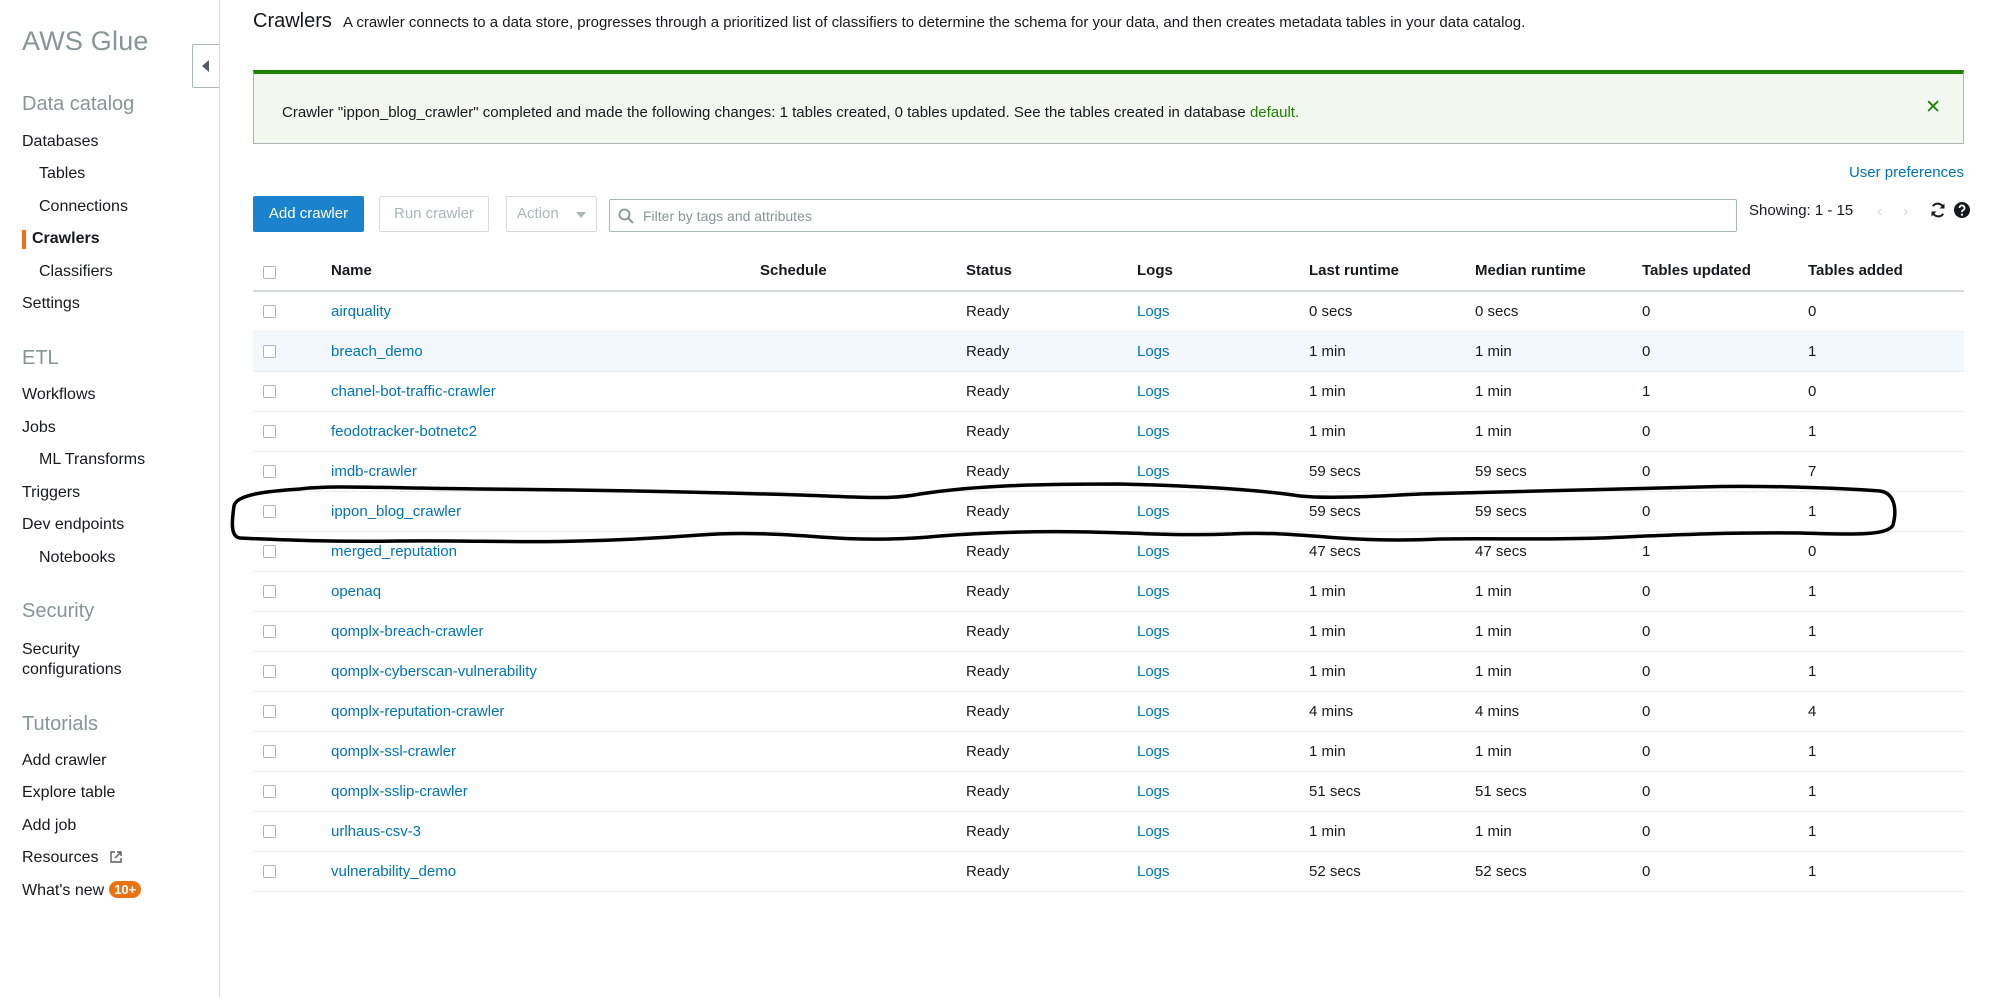  What do you see at coordinates (393, 871) in the screenshot?
I see `crawler-name-link: vulnerability_demo` at bounding box center [393, 871].